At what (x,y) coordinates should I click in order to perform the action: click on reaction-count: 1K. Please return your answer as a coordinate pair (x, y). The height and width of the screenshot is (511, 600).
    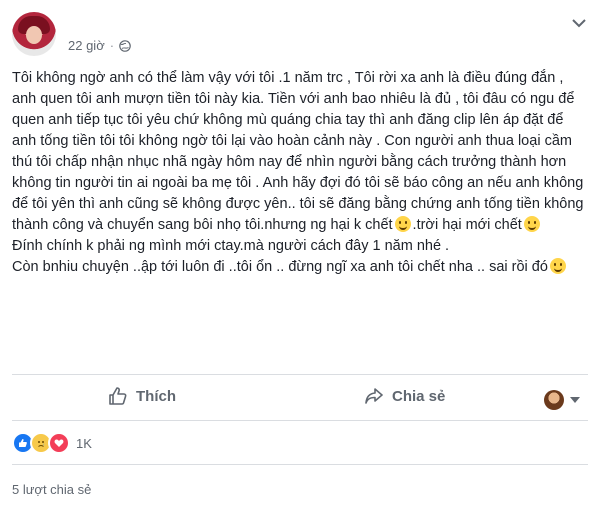
    Looking at the image, I should click on (84, 443).